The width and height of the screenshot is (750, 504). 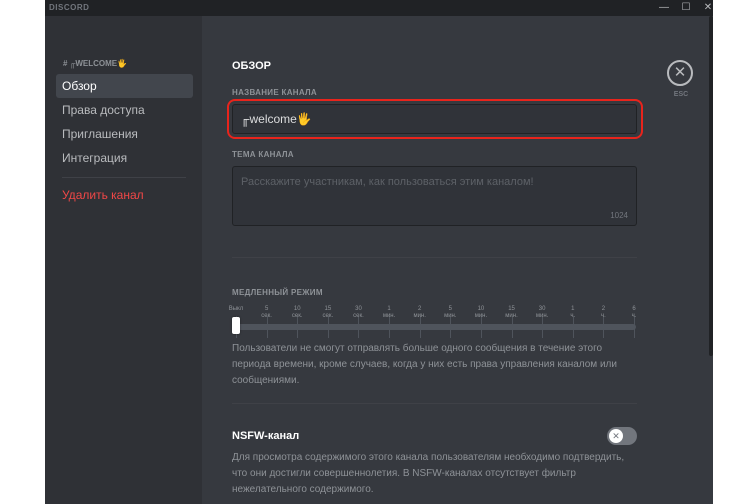 What do you see at coordinates (634, 312) in the screenshot?
I see `slider-tick-label: 6 ч.` at bounding box center [634, 312].